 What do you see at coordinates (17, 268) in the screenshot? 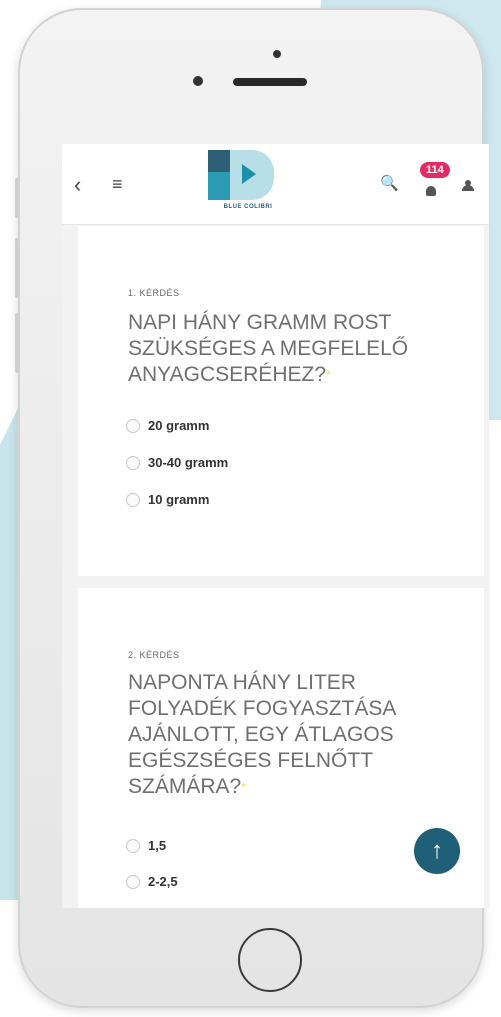
I see `volume-up-button` at bounding box center [17, 268].